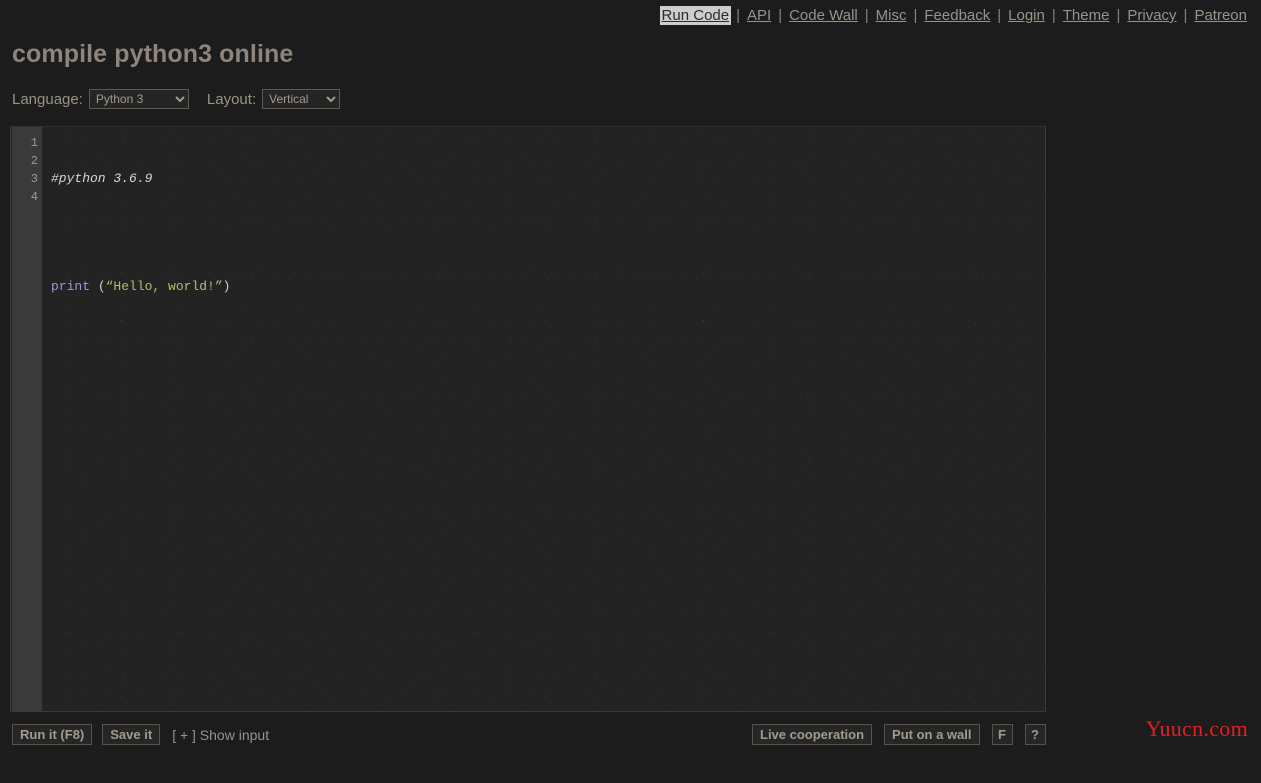 The image size is (1261, 783). Describe the element at coordinates (34, 161) in the screenshot. I see `line-number: 2` at that location.